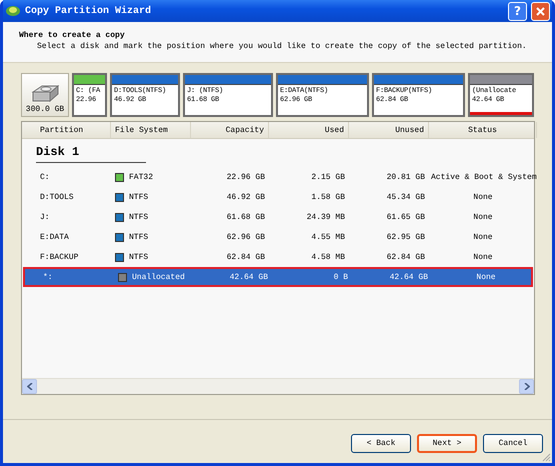 The height and width of the screenshot is (466, 555). I want to click on used-cell-text: 24.39 MB, so click(326, 217).